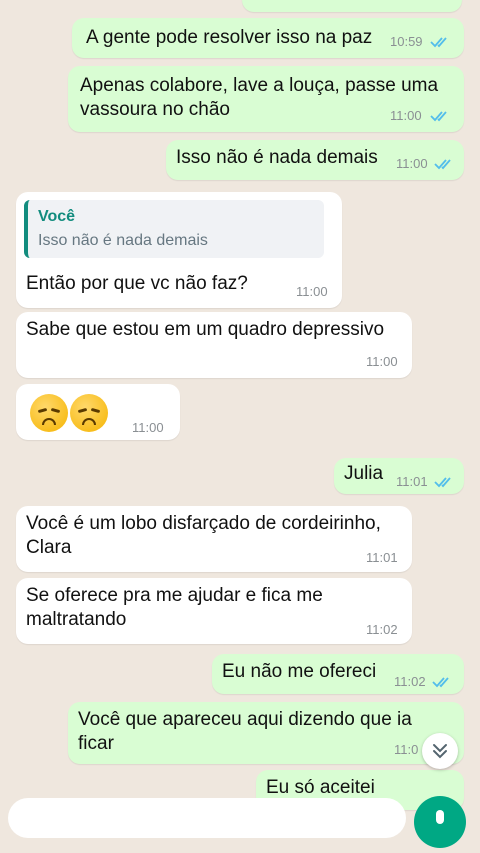 Image resolution: width=480 pixels, height=853 pixels. What do you see at coordinates (364, 473) in the screenshot?
I see `message-text: Julia` at bounding box center [364, 473].